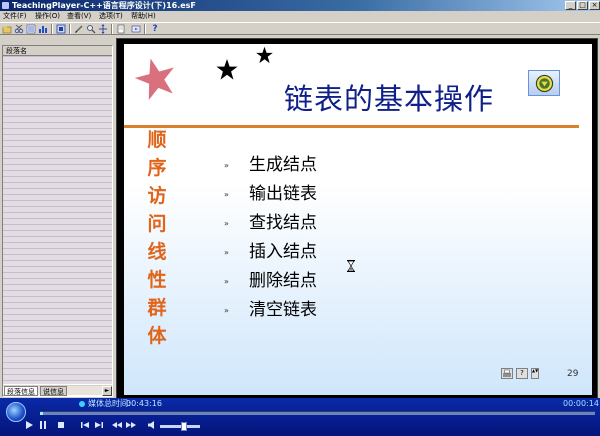 Image resolution: width=600 pixels, height=436 pixels. I want to click on forward-icon, so click(131, 425).